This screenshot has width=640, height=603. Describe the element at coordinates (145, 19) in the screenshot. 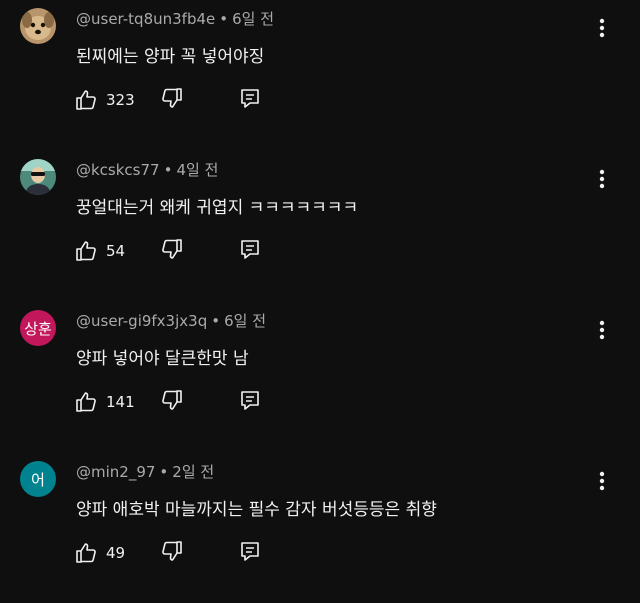

I see `author-name: @user-tq8un3fb4e` at that location.